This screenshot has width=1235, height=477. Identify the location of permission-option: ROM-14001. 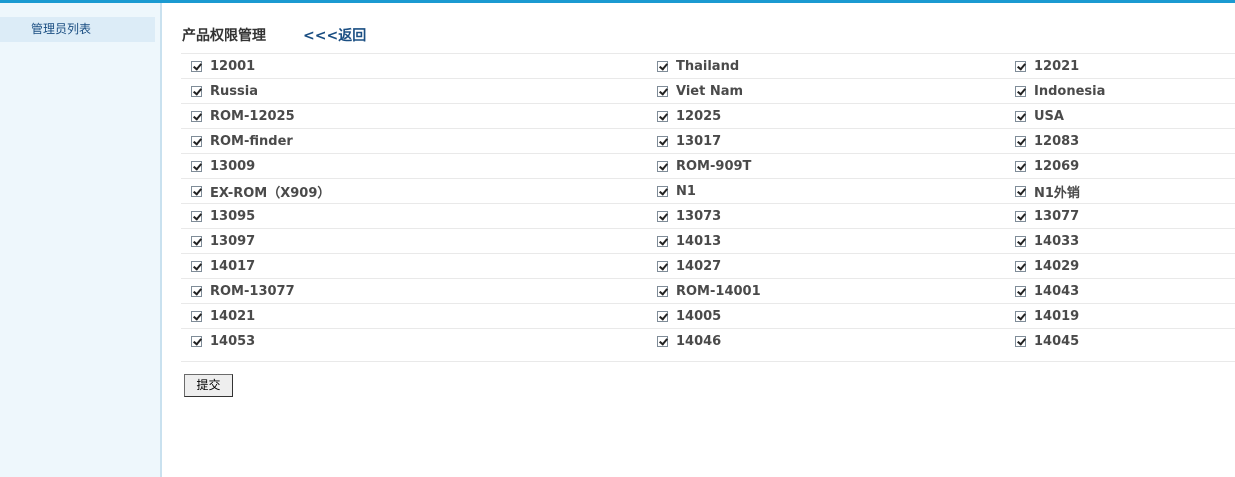
(709, 291).